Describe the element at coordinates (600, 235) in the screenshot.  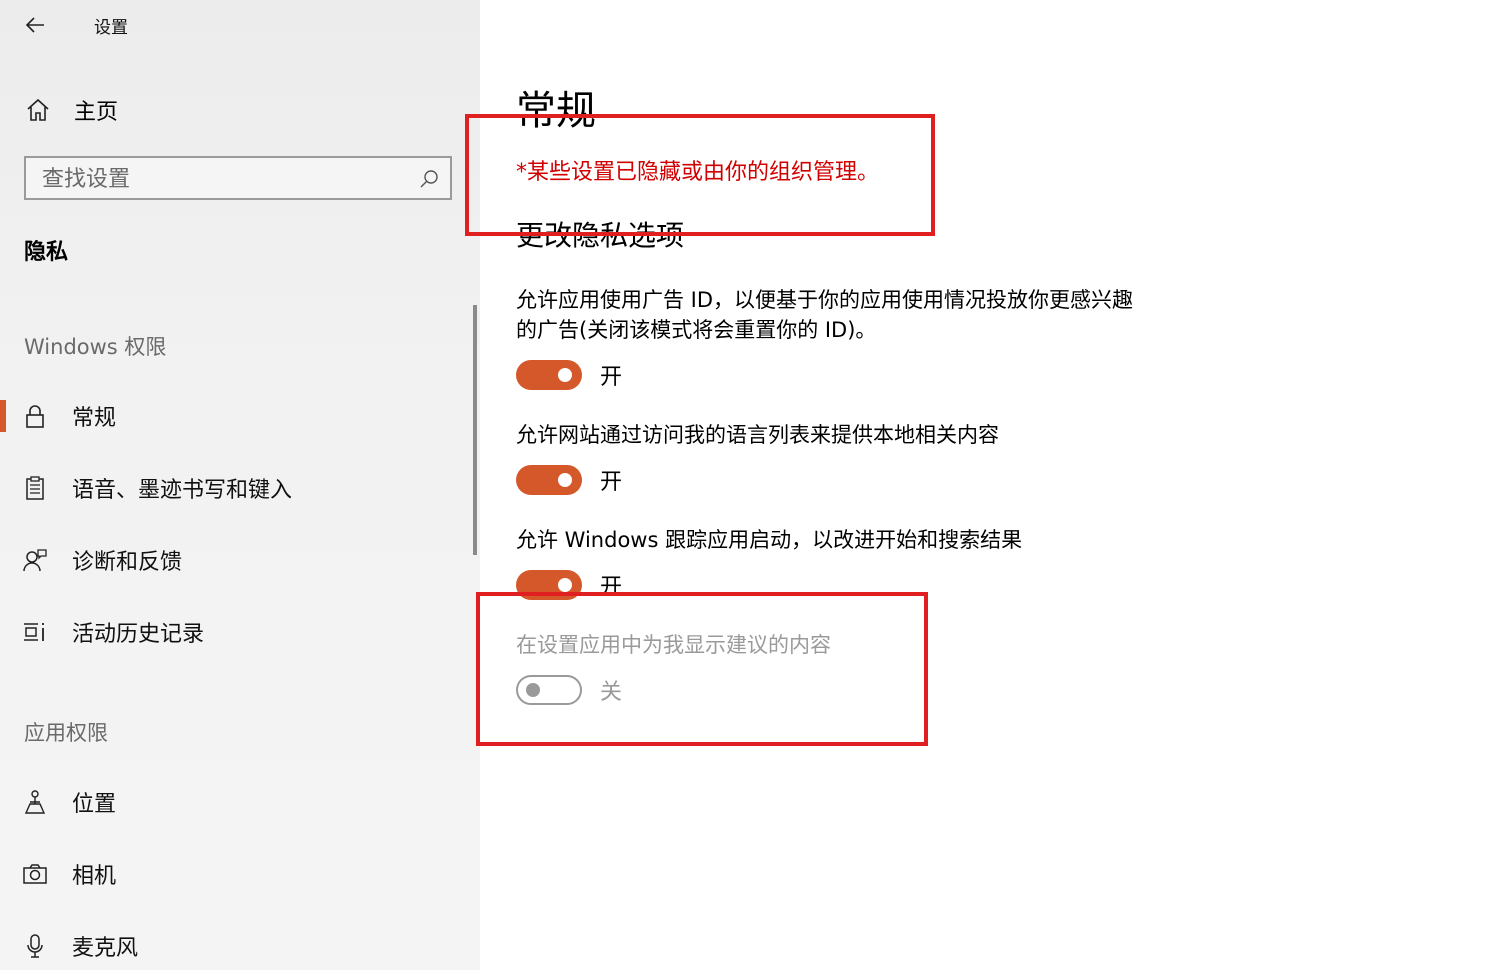
I see `section-subheading: 更改隐私选项` at that location.